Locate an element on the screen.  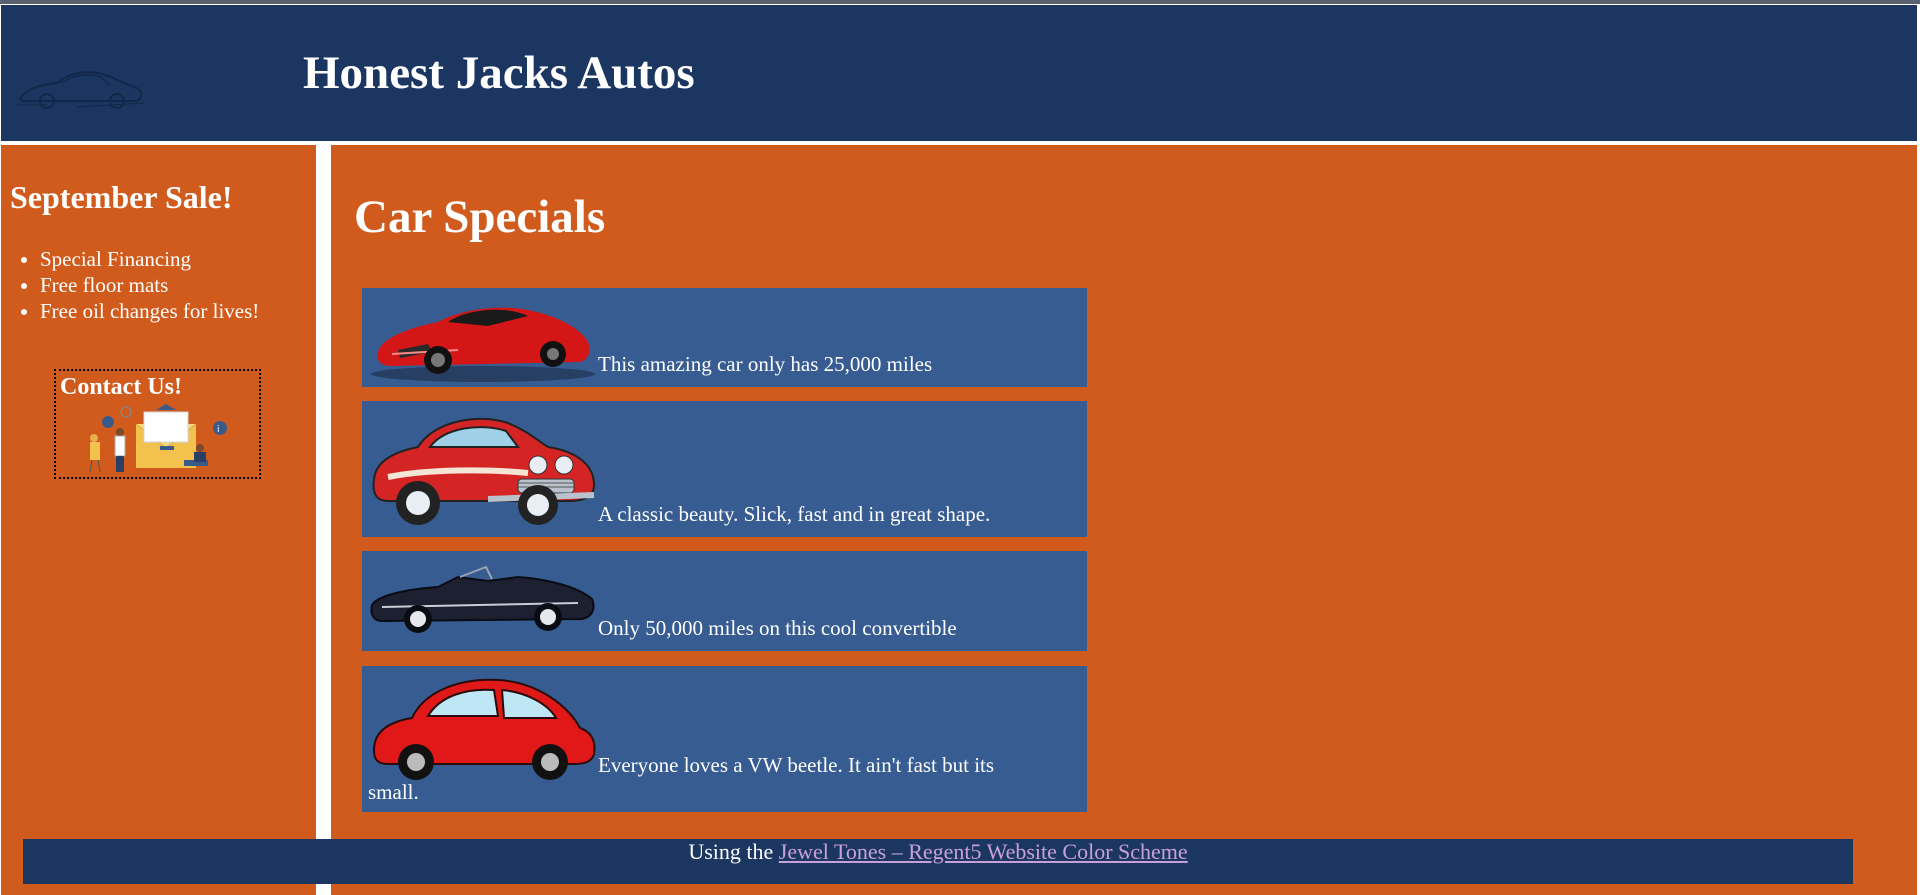
svg-text: i is located at coordinates (218, 430).